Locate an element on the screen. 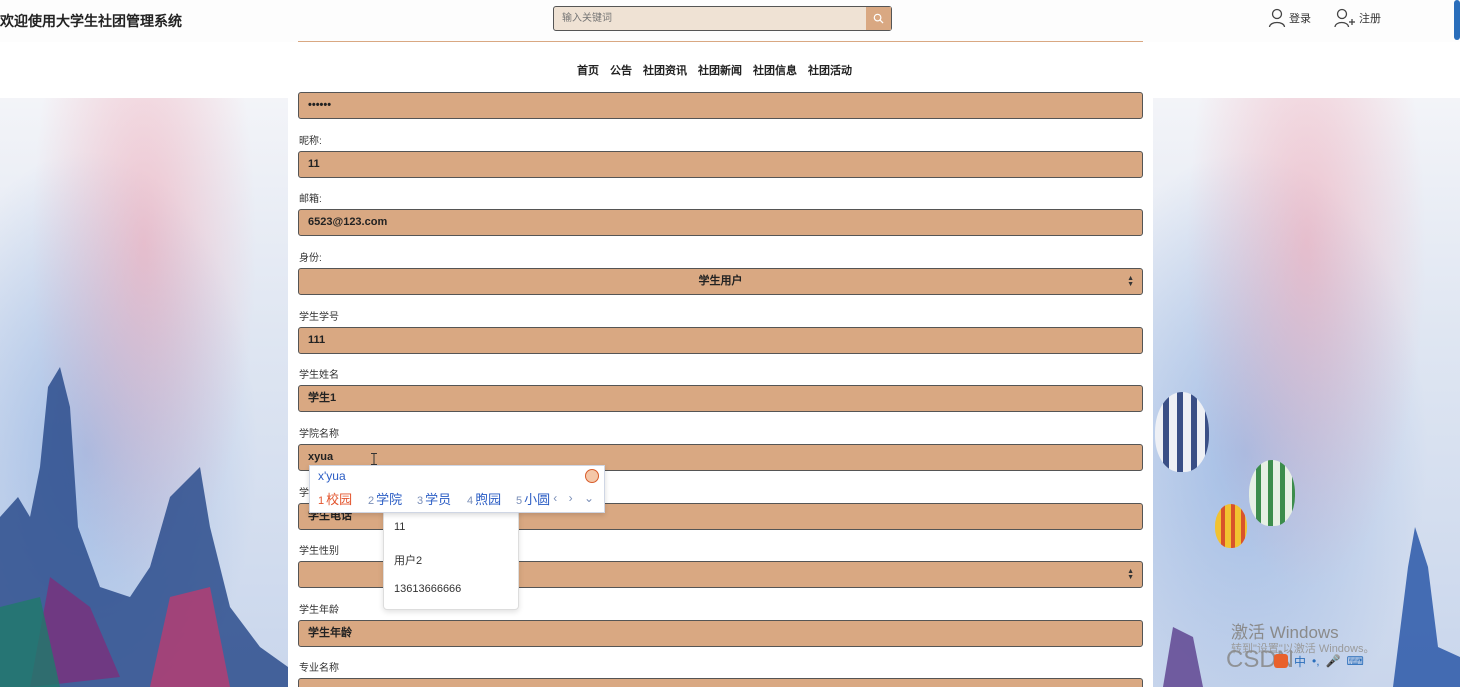 This screenshot has width=1460, height=687. college-label: 学院名称 is located at coordinates (319, 434).